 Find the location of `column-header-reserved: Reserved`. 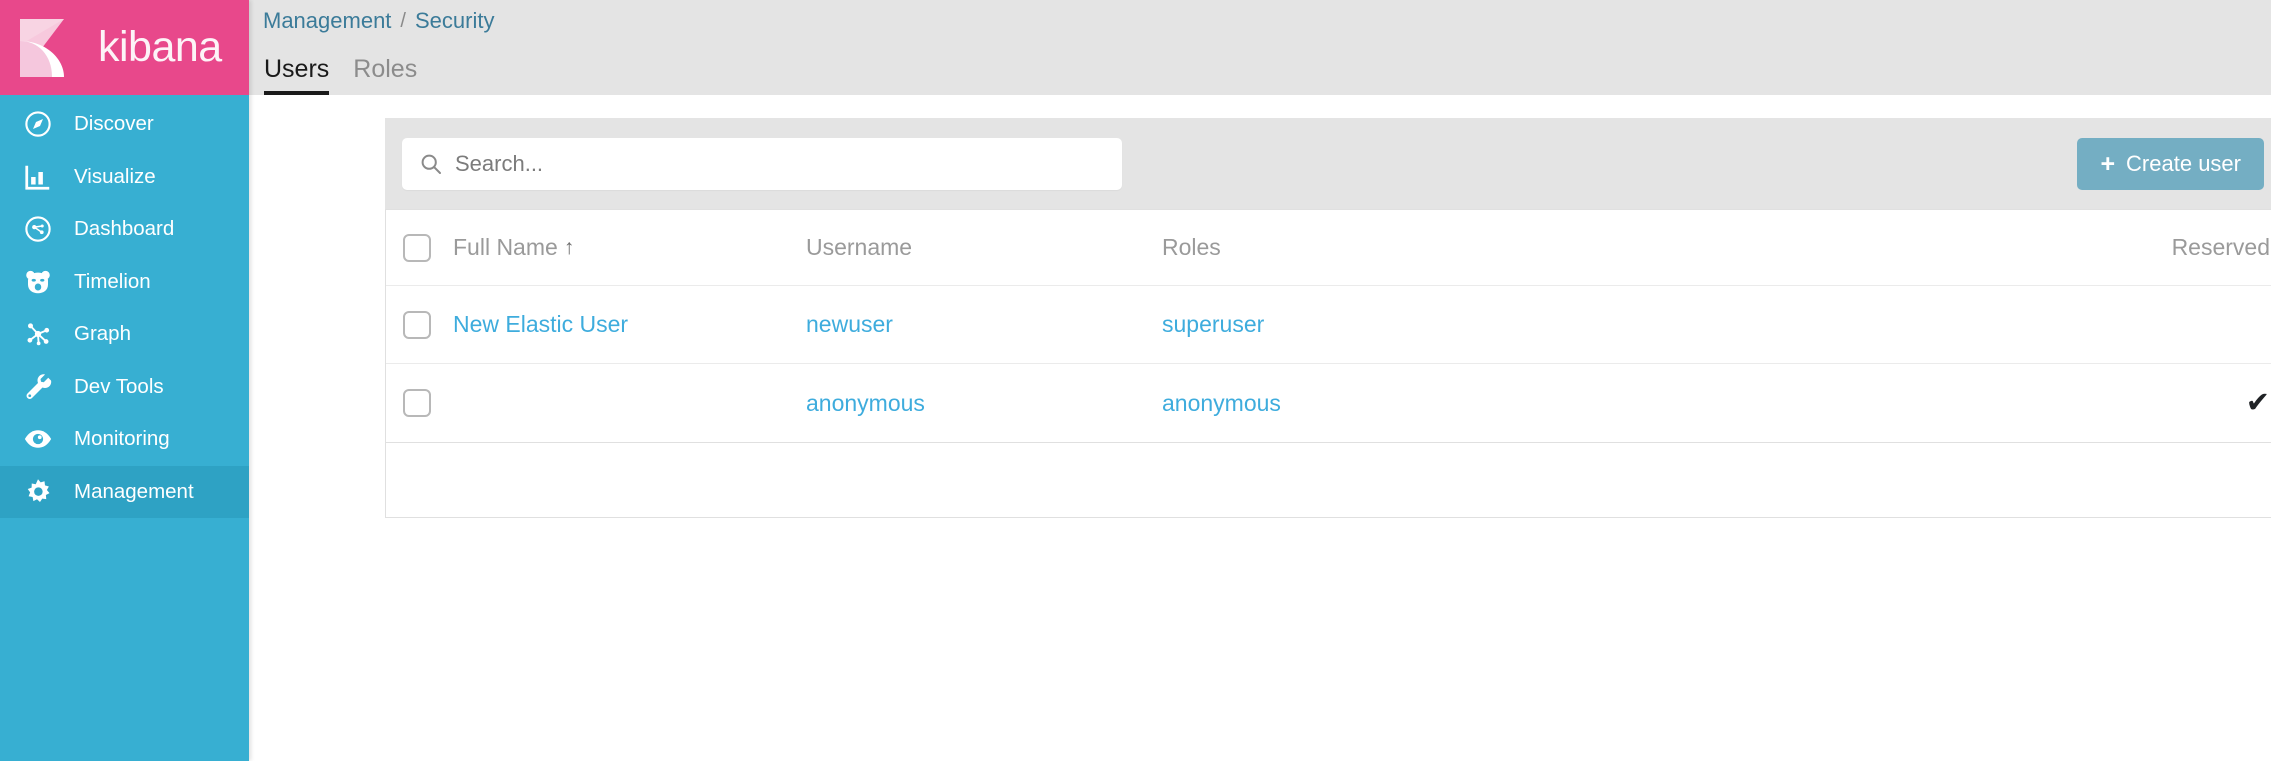

column-header-reserved: Reserved is located at coordinates (2066, 247).